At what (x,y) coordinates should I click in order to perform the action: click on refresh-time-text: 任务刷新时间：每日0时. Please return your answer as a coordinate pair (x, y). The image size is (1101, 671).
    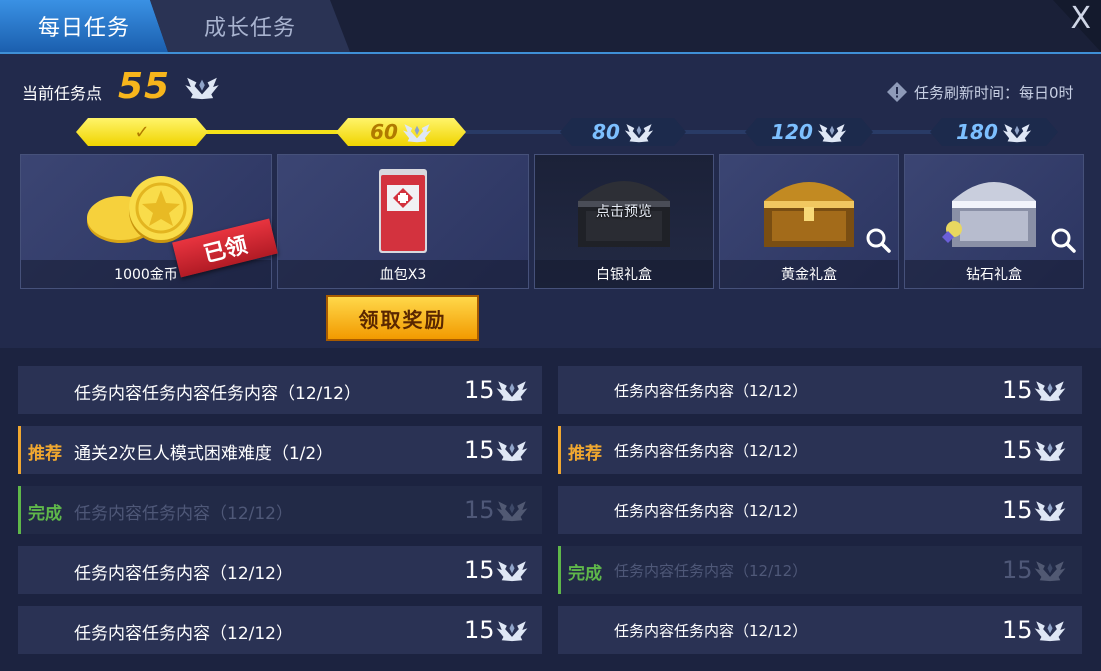
    Looking at the image, I should click on (994, 93).